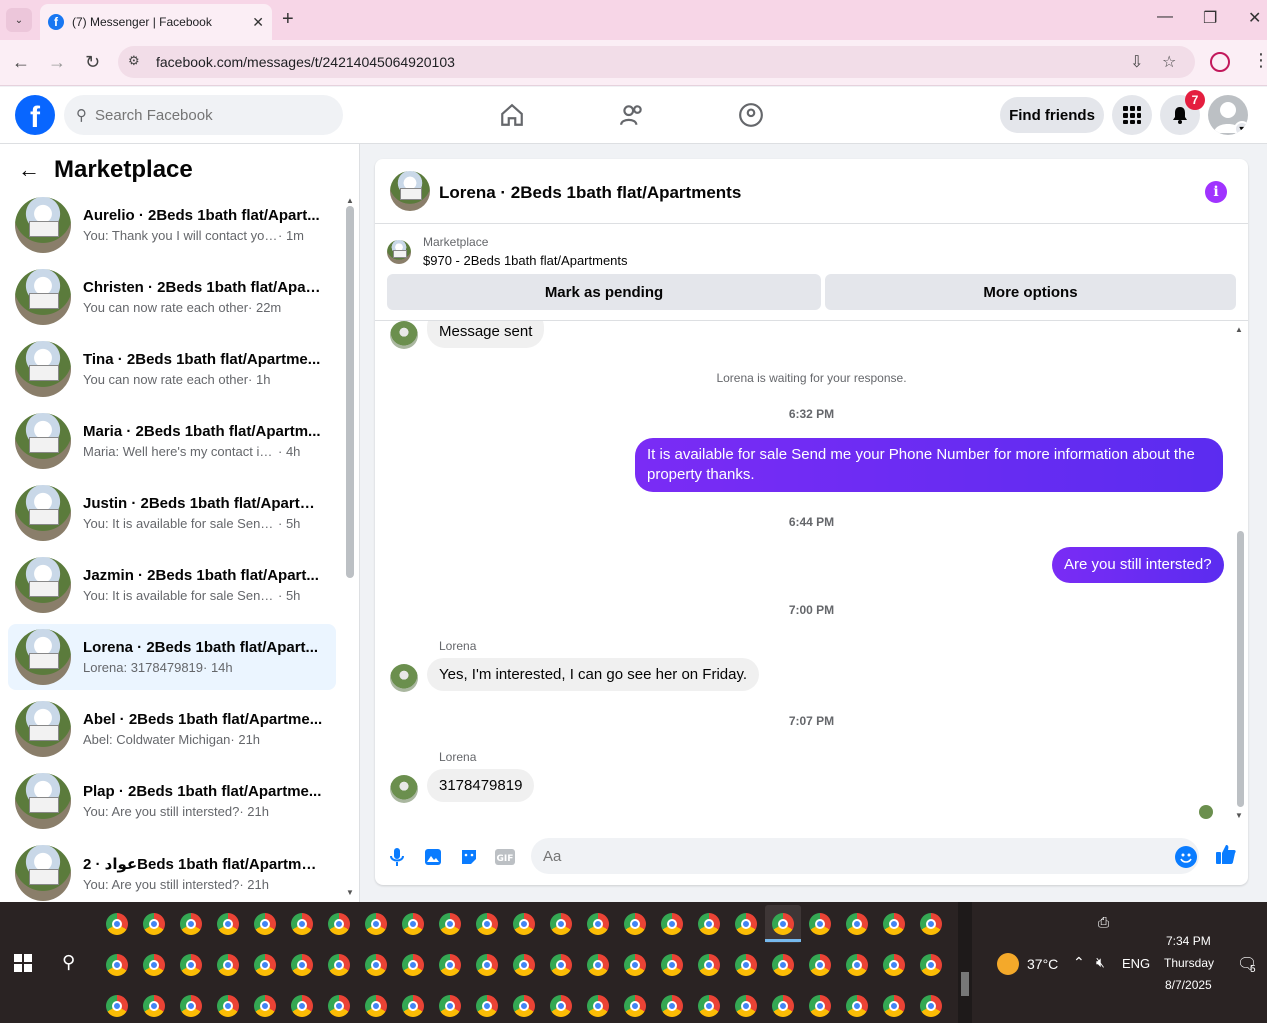 The width and height of the screenshot is (1267, 1023). What do you see at coordinates (410, 191) in the screenshot?
I see `chat-listing-avatar` at bounding box center [410, 191].